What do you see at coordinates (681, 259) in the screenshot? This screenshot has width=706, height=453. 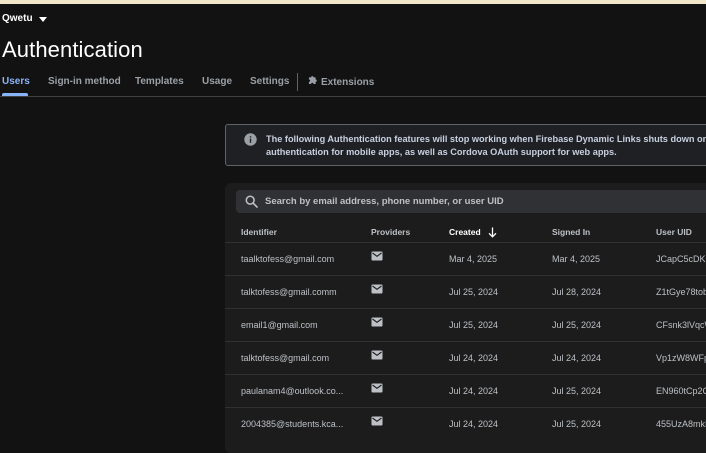 I see `cell-user-uid: JCapC5cDKD` at bounding box center [681, 259].